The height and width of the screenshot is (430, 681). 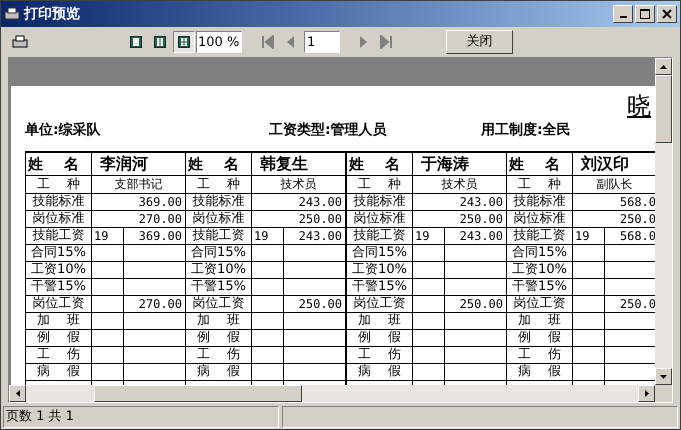 I want to click on scroll-up-button, so click(x=663, y=66).